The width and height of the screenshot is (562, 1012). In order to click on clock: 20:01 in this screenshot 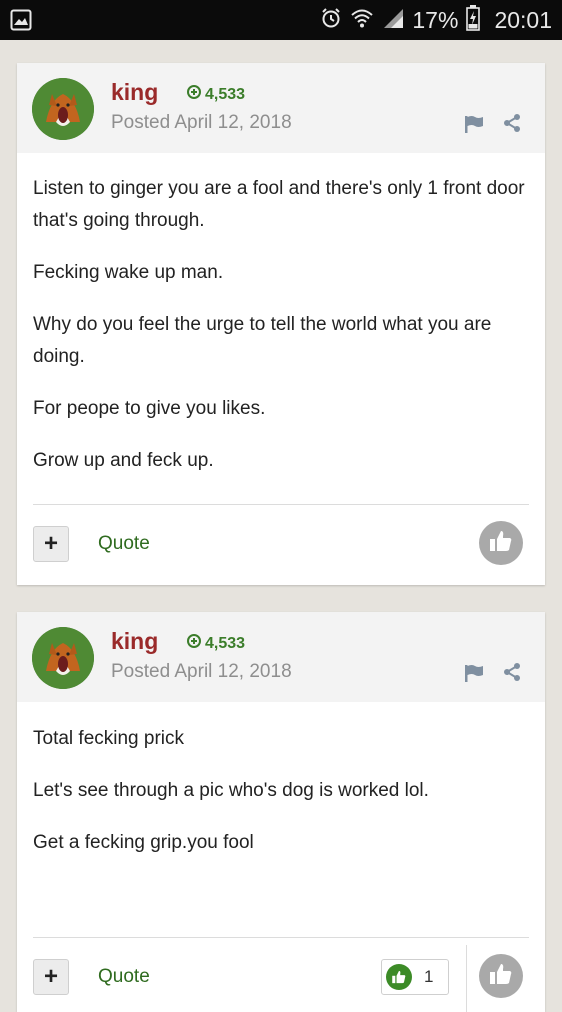, I will do `click(523, 19)`.